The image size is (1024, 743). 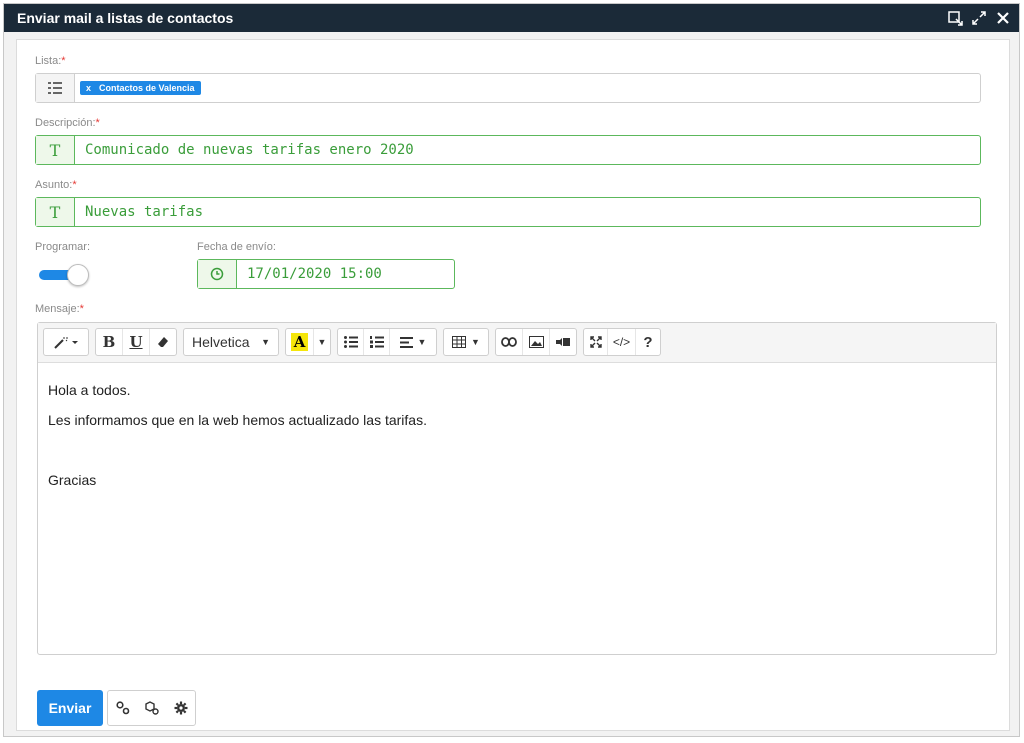 I want to click on font-family-select: Helvetica ▼, so click(x=231, y=342).